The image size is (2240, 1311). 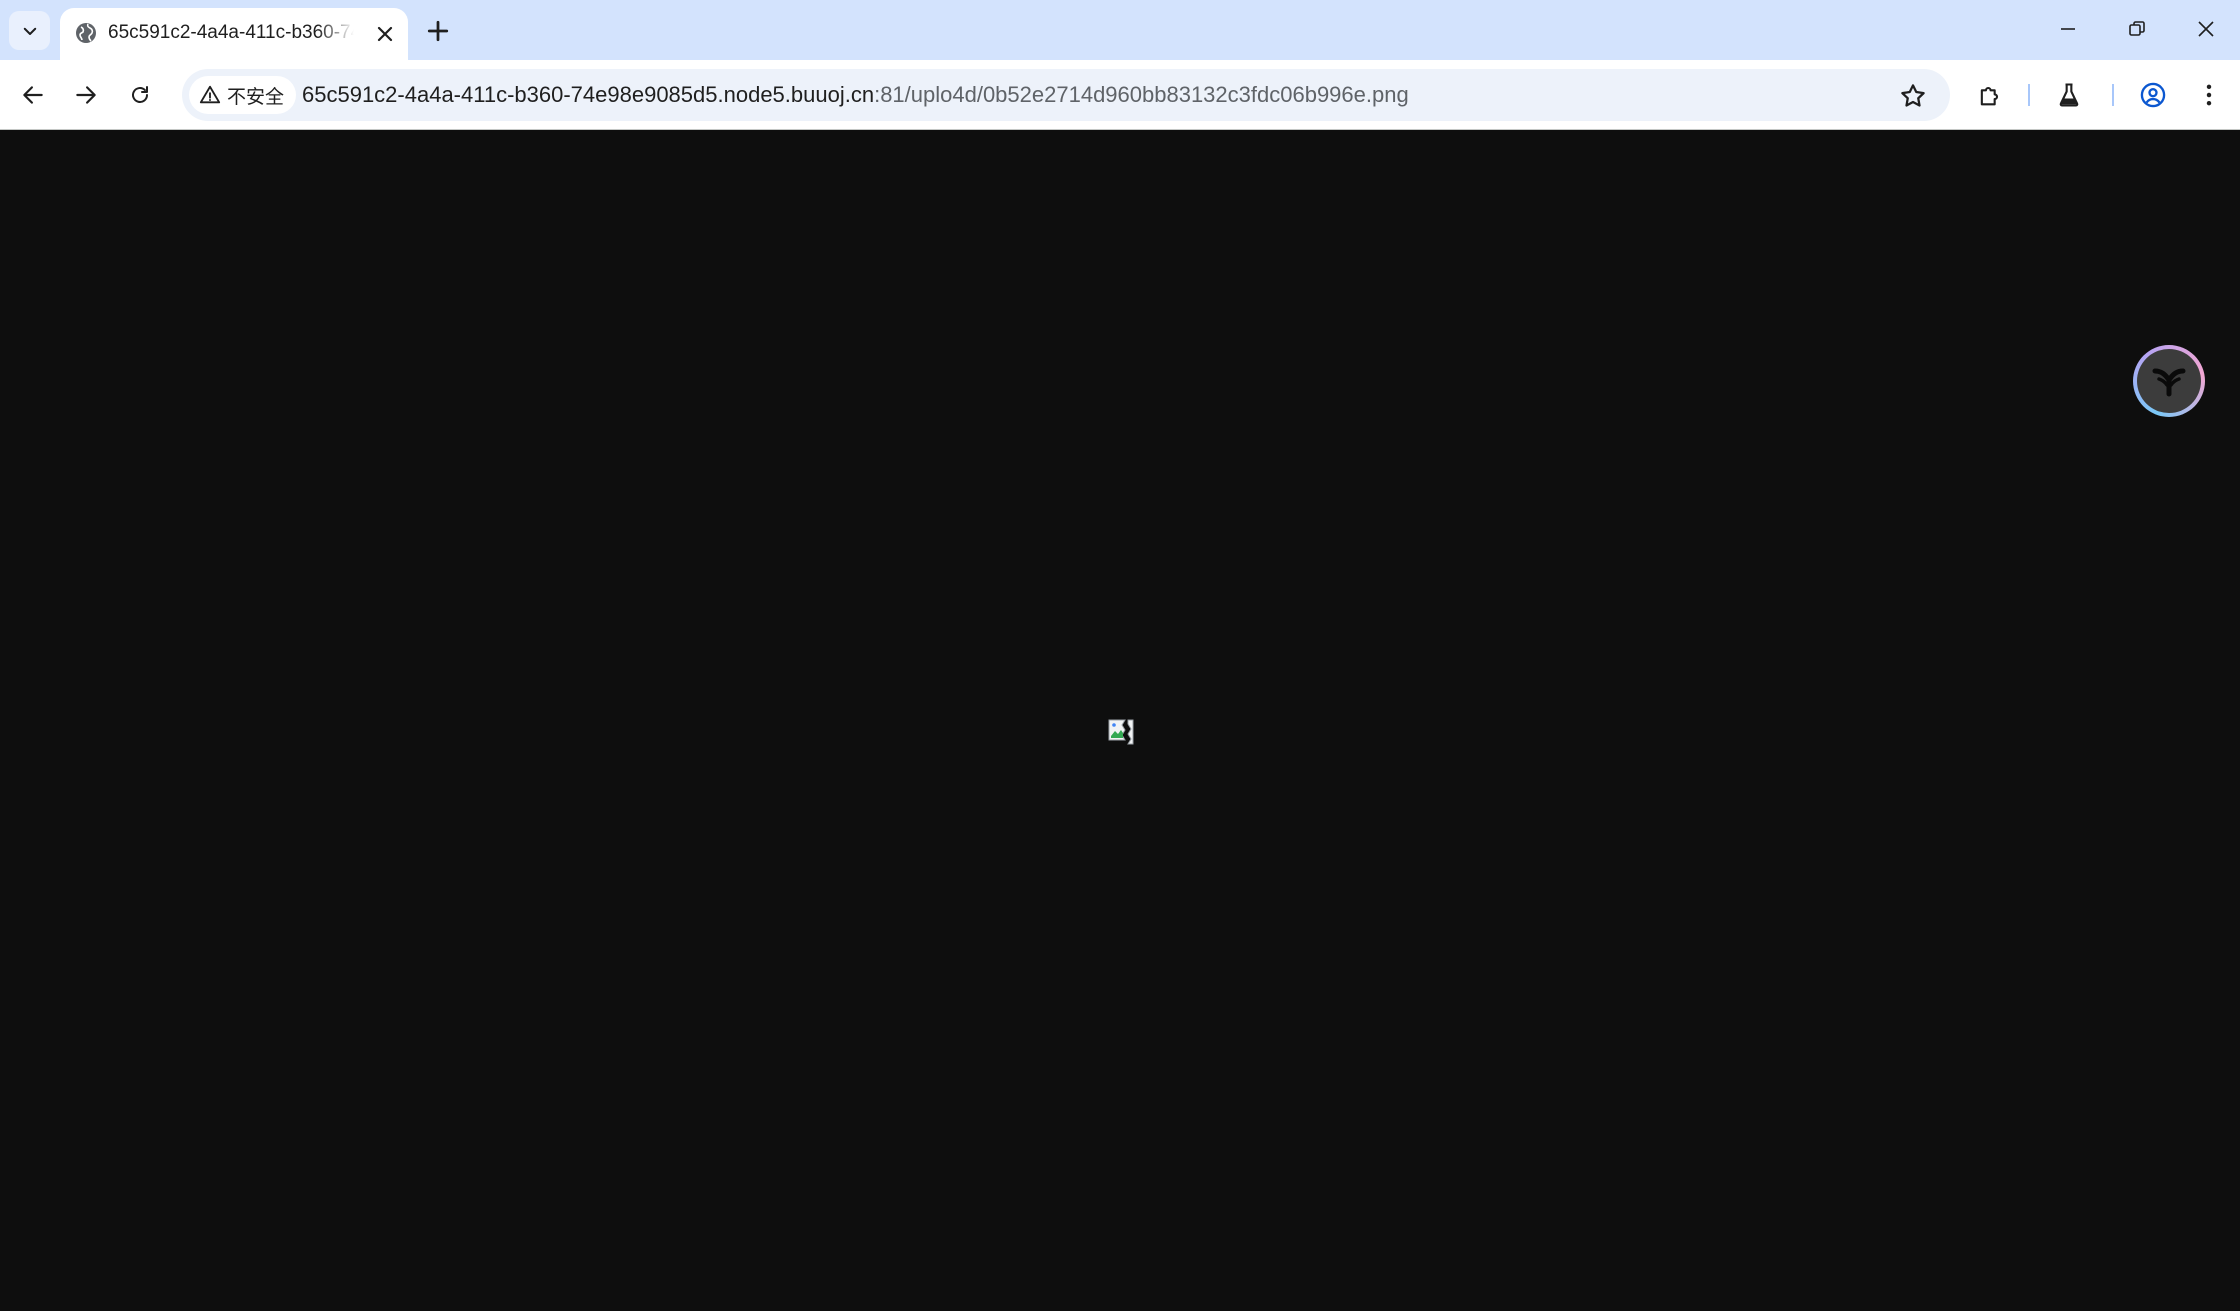 I want to click on minimize-button, so click(x=2068, y=29).